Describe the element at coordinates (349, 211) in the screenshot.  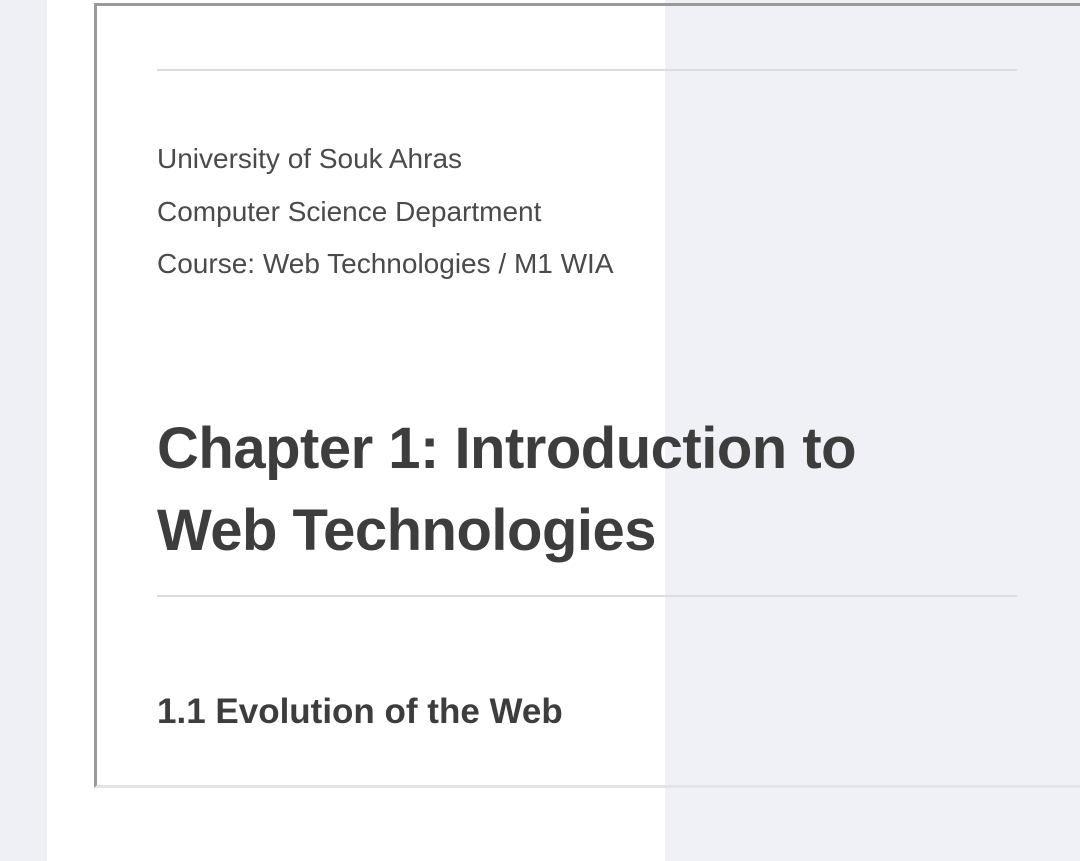
I see `department-name: Computer Science Department` at that location.